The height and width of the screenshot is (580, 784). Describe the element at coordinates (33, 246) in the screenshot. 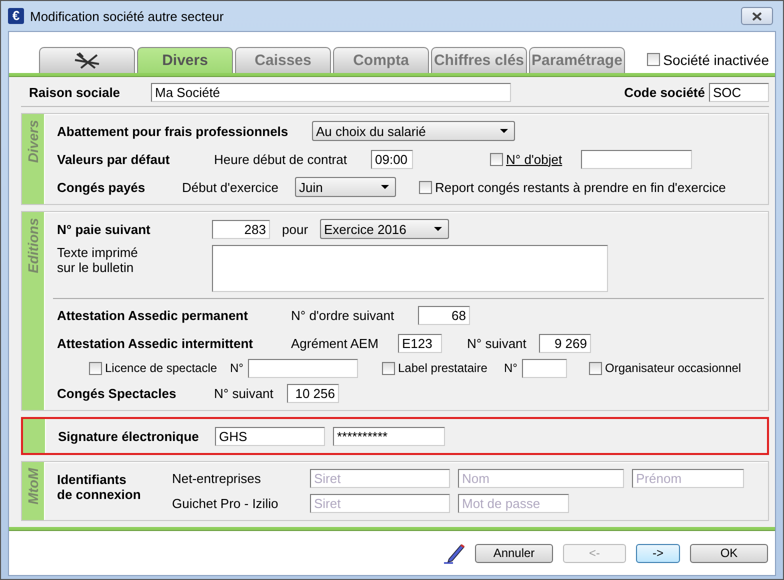

I see `section-title: Editions` at that location.